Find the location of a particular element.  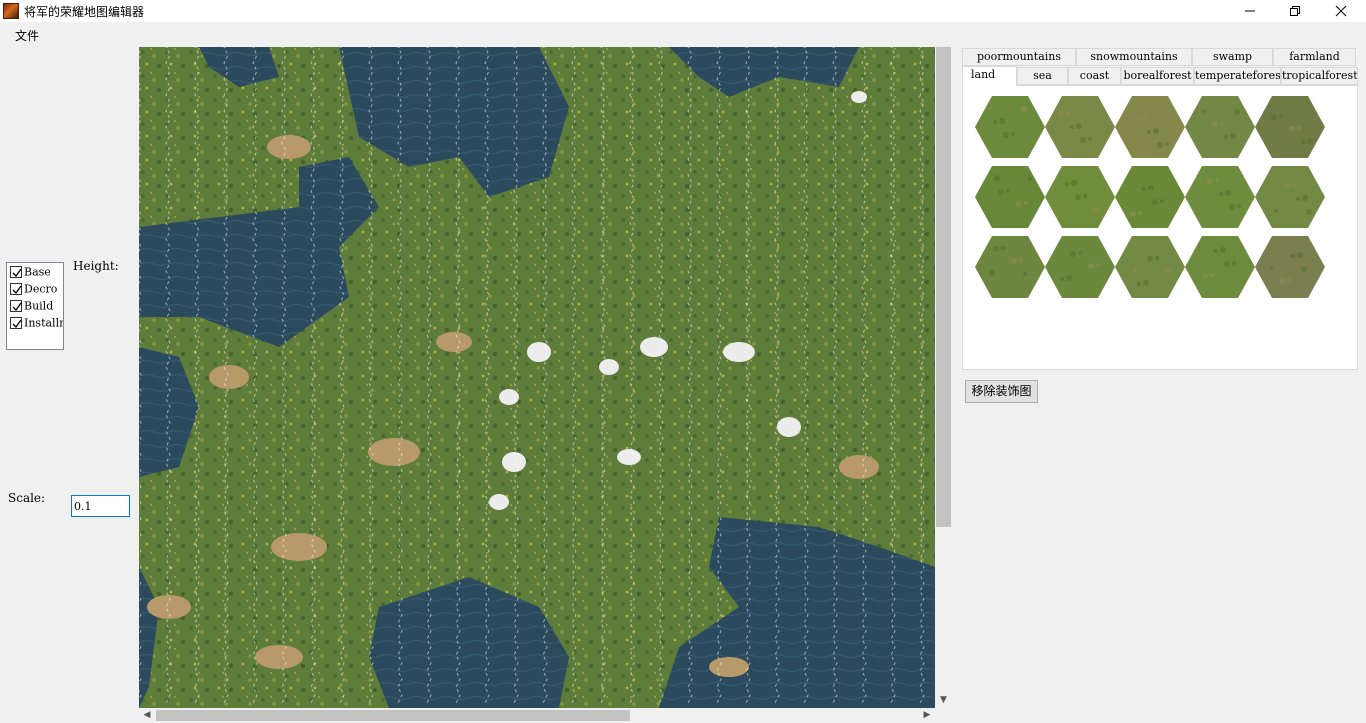

vertical-scrollbar: ▼ is located at coordinates (943, 377).